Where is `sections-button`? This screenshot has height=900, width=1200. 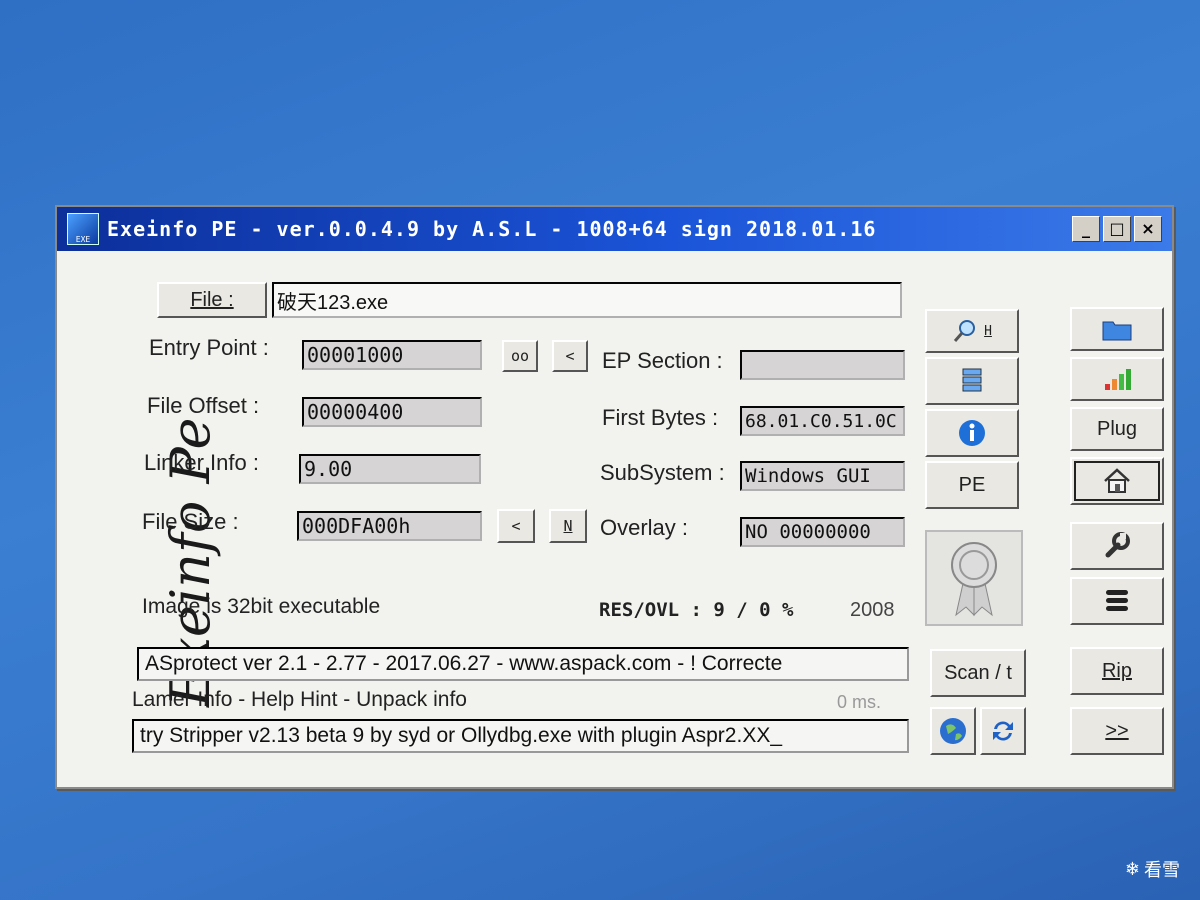 sections-button is located at coordinates (972, 381).